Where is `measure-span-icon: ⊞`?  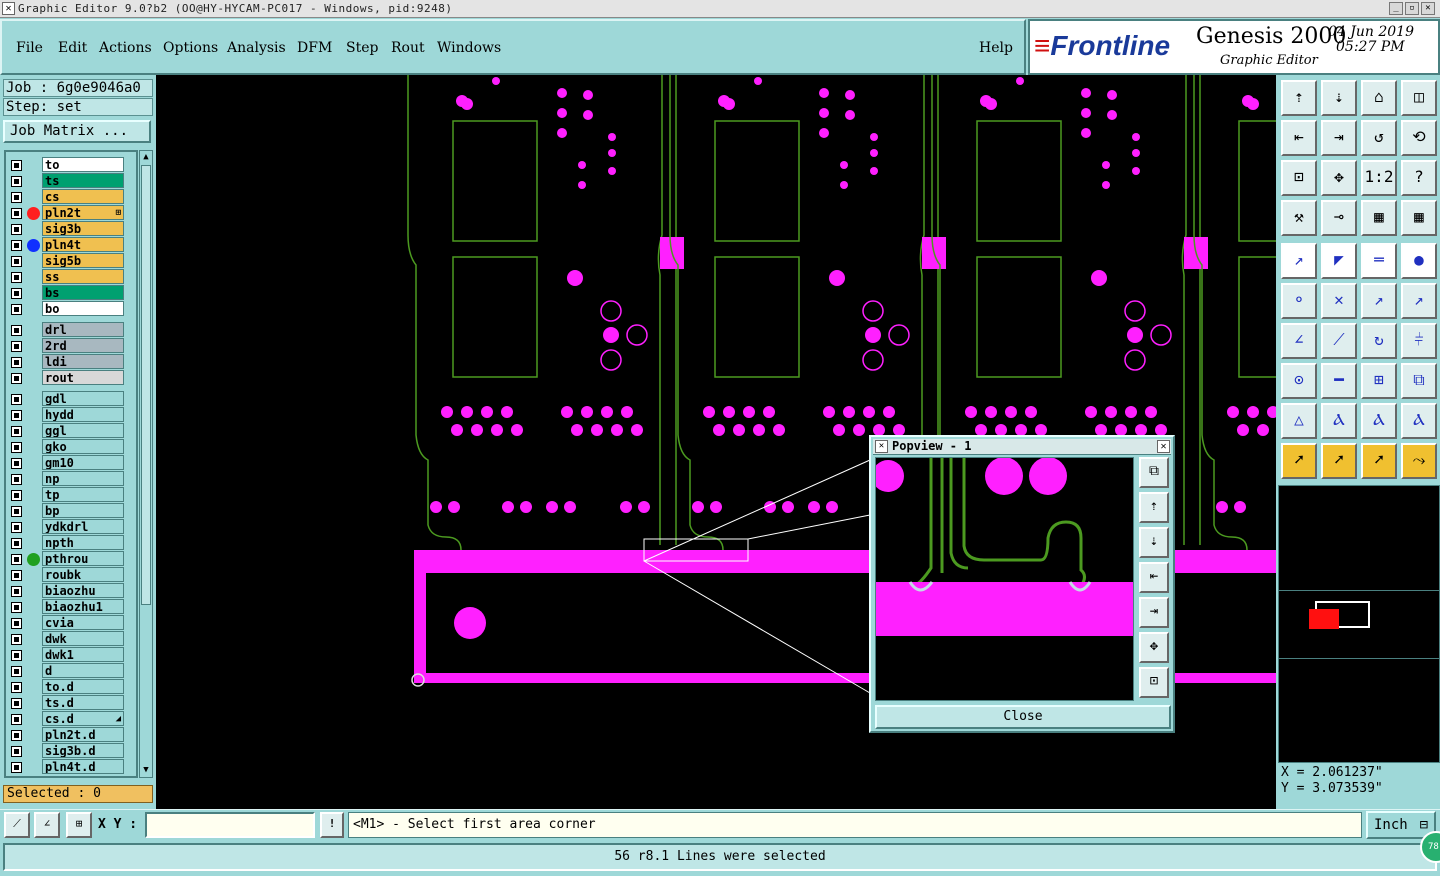
measure-span-icon: ⊞ is located at coordinates (1379, 381).